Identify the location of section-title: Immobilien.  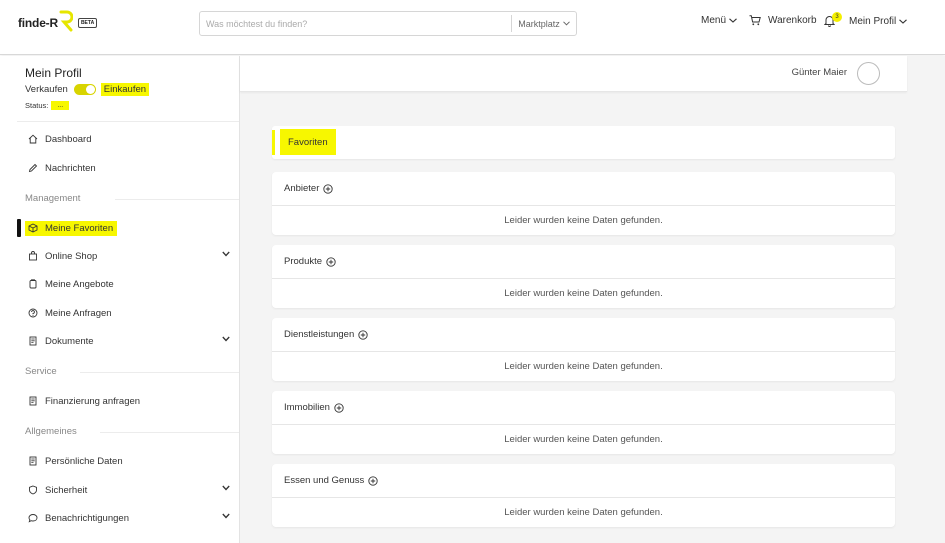
(307, 407).